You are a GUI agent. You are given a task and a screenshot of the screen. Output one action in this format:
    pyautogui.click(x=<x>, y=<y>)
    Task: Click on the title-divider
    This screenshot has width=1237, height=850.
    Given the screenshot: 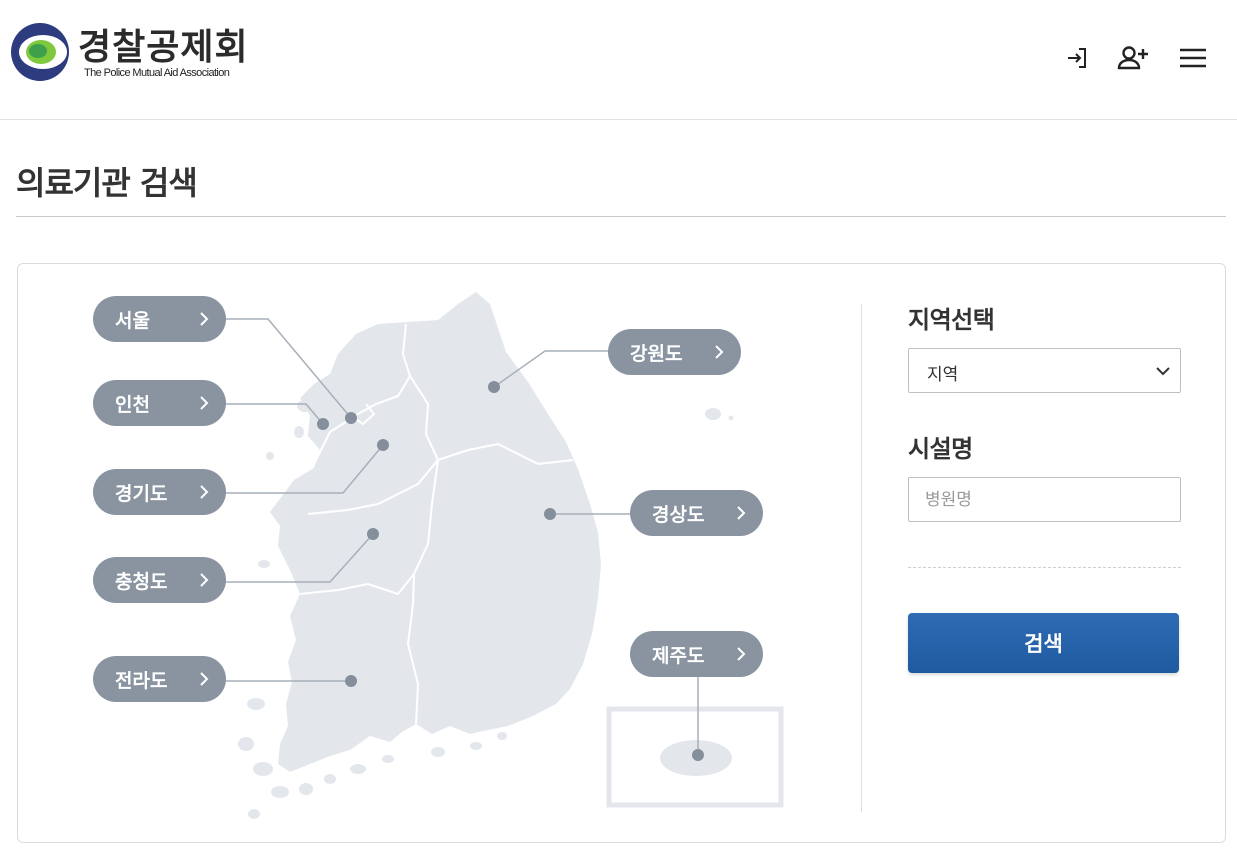 What is the action you would take?
    pyautogui.click(x=621, y=216)
    